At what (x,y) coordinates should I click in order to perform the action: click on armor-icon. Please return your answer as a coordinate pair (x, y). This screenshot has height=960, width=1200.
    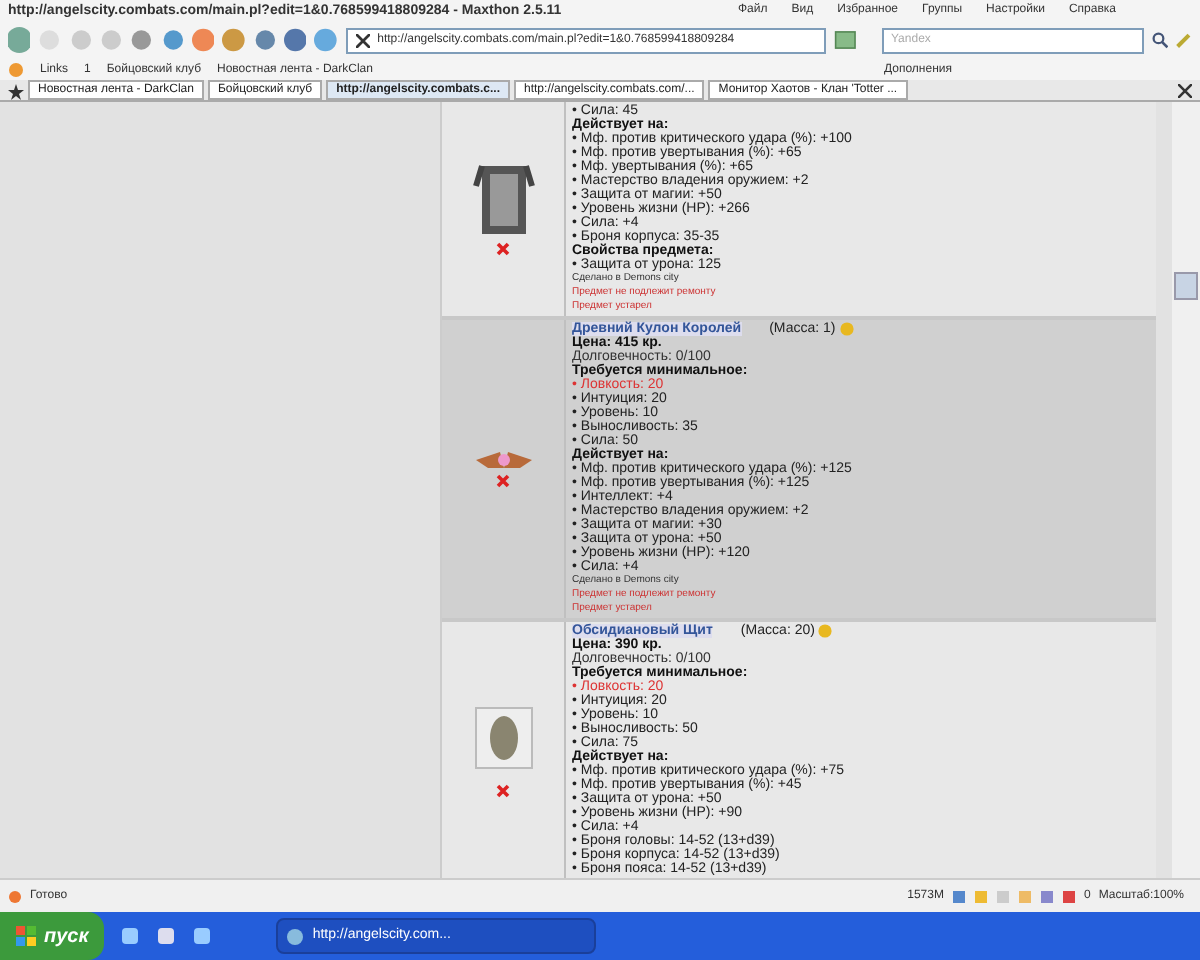
    Looking at the image, I should click on (503, 200).